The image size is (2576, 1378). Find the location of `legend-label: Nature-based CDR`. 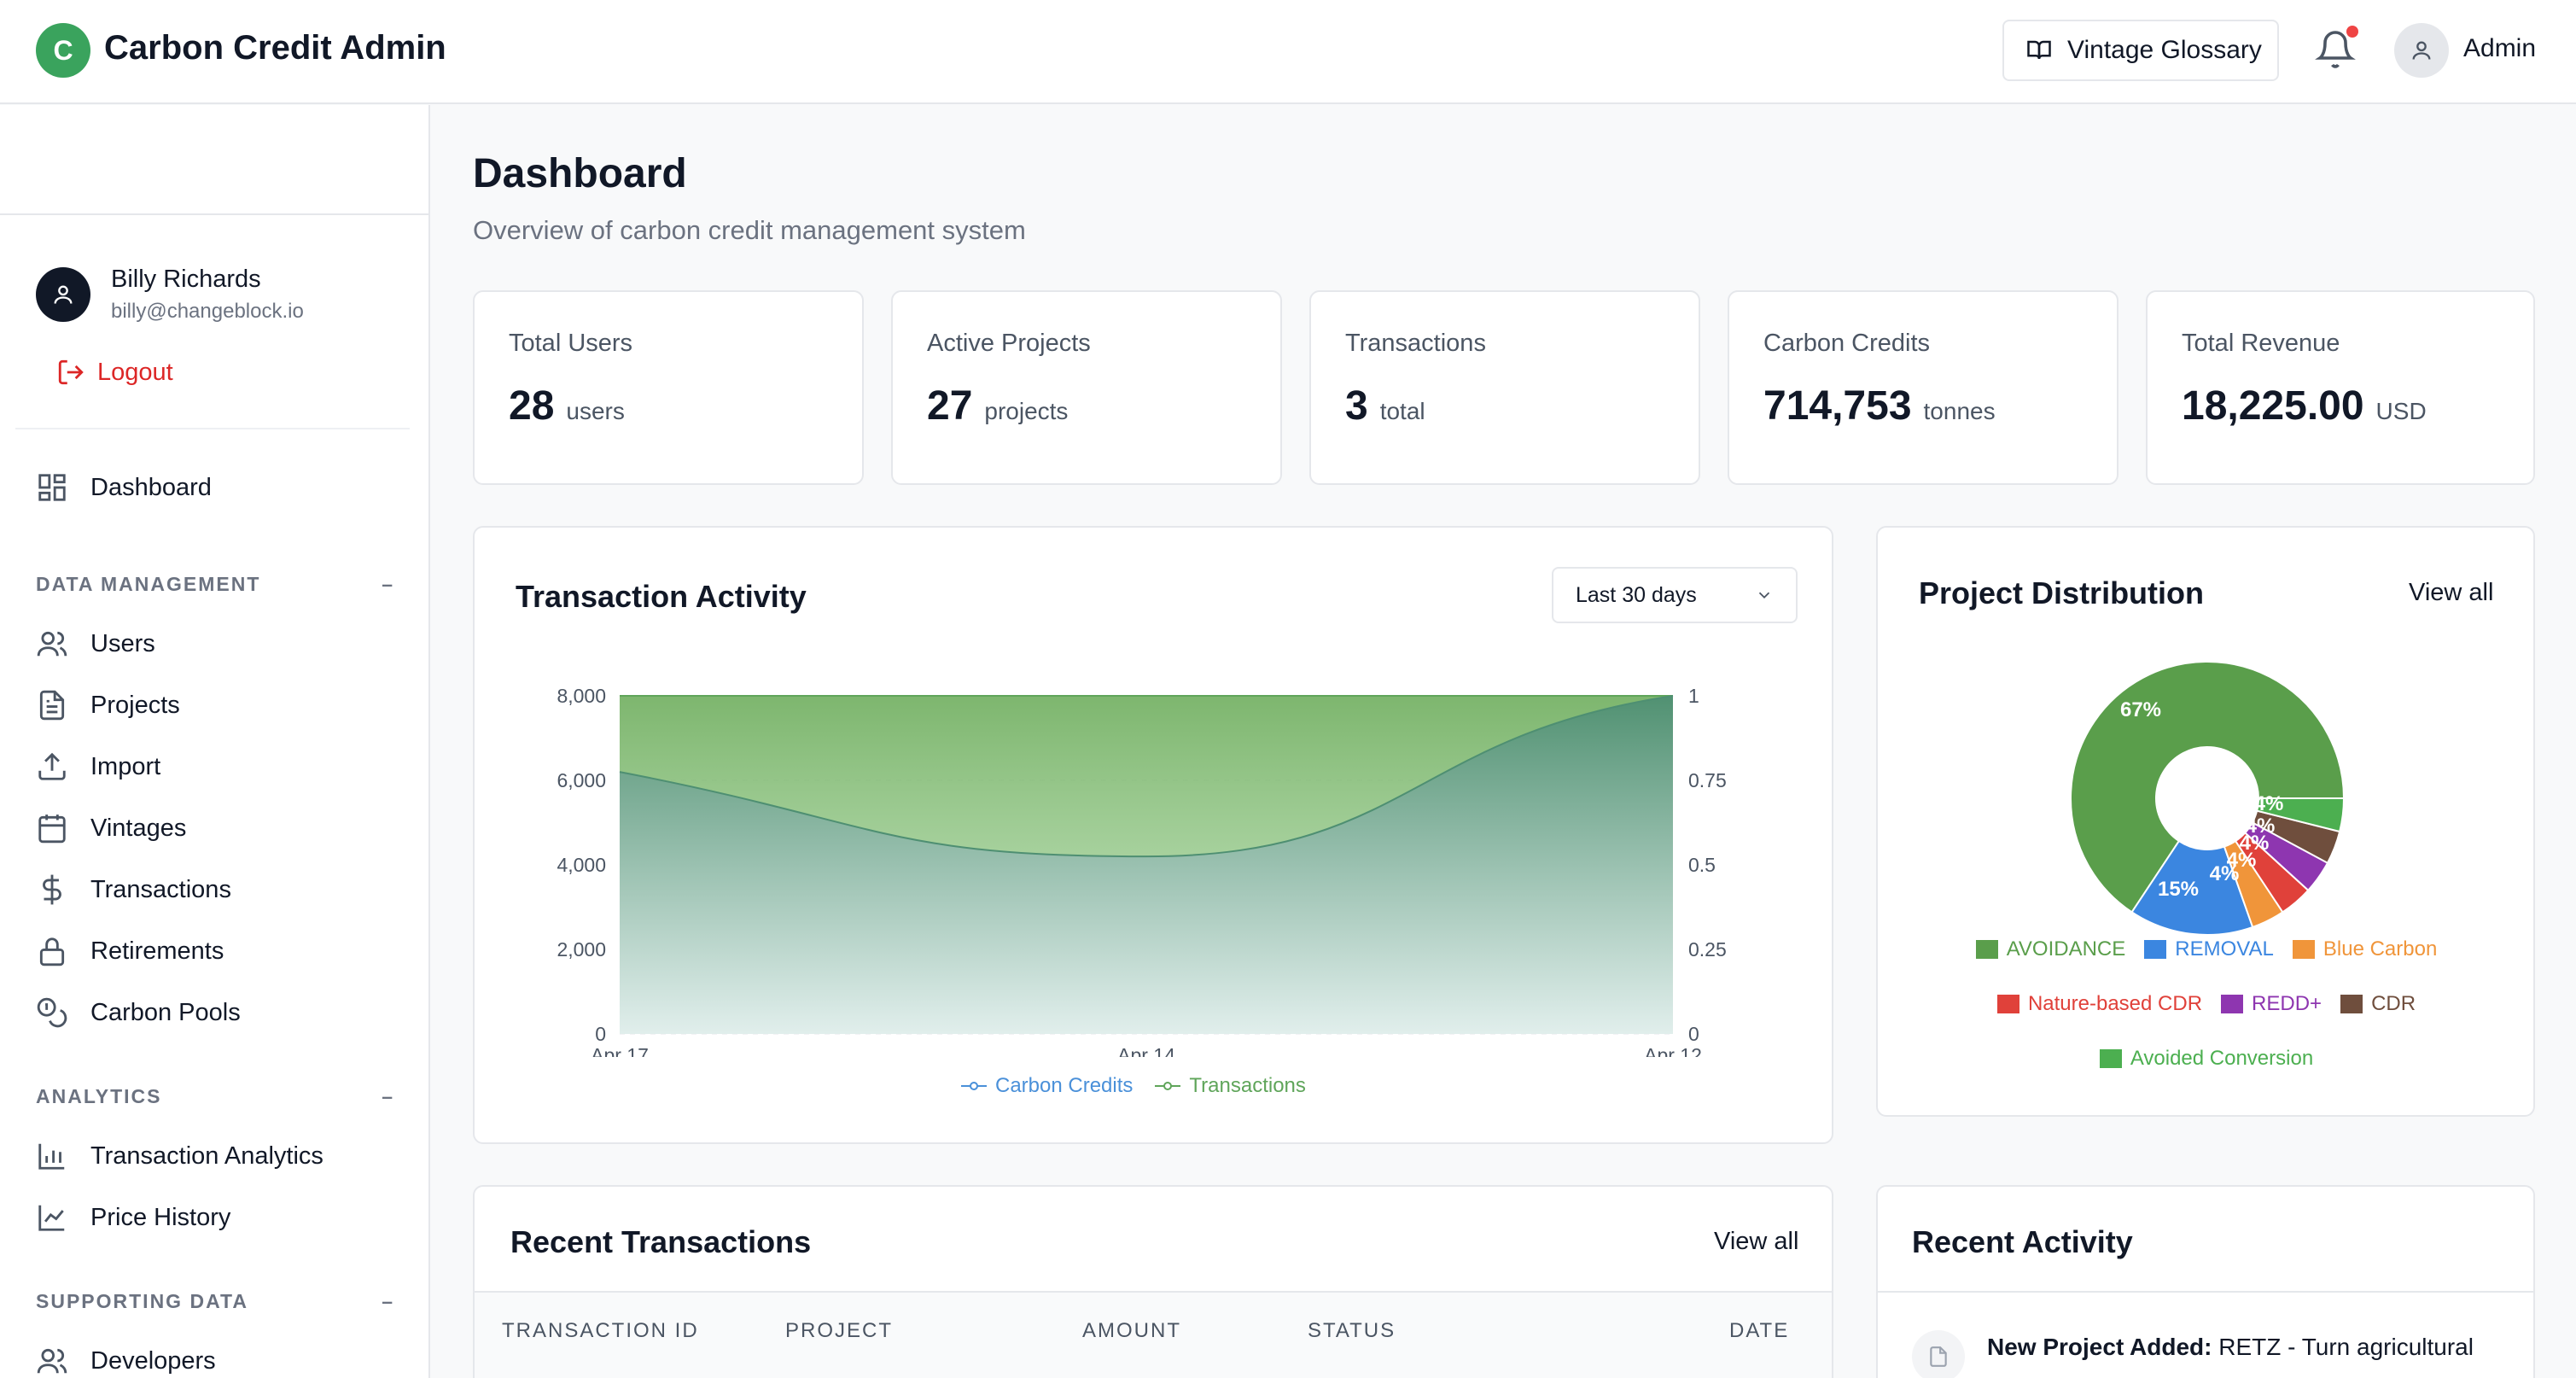

legend-label: Nature-based CDR is located at coordinates (2115, 1003).